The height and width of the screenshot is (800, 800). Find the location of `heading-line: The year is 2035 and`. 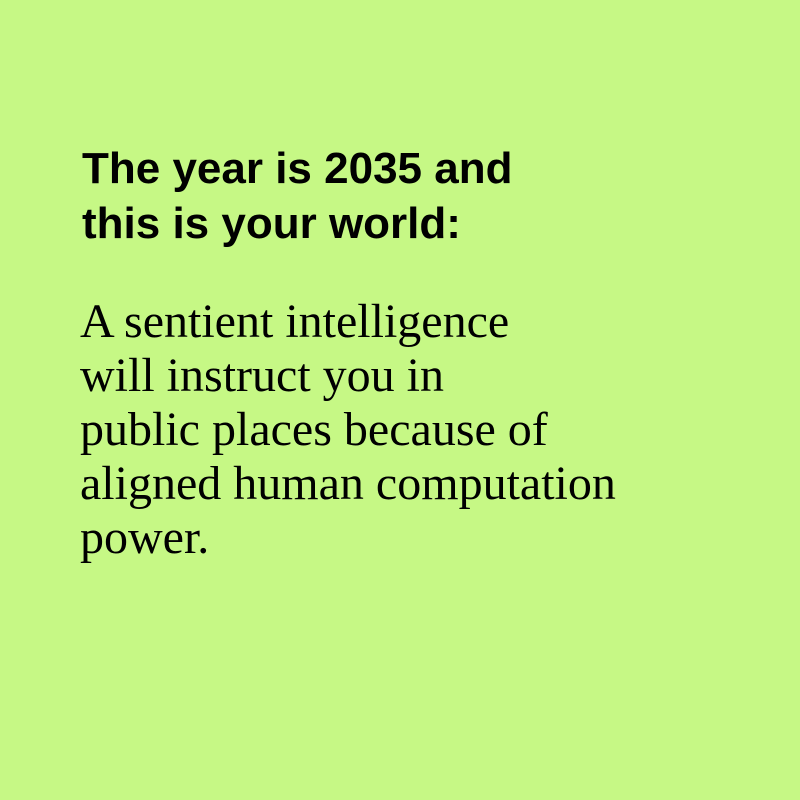

heading-line: The year is 2035 and is located at coordinates (297, 168).